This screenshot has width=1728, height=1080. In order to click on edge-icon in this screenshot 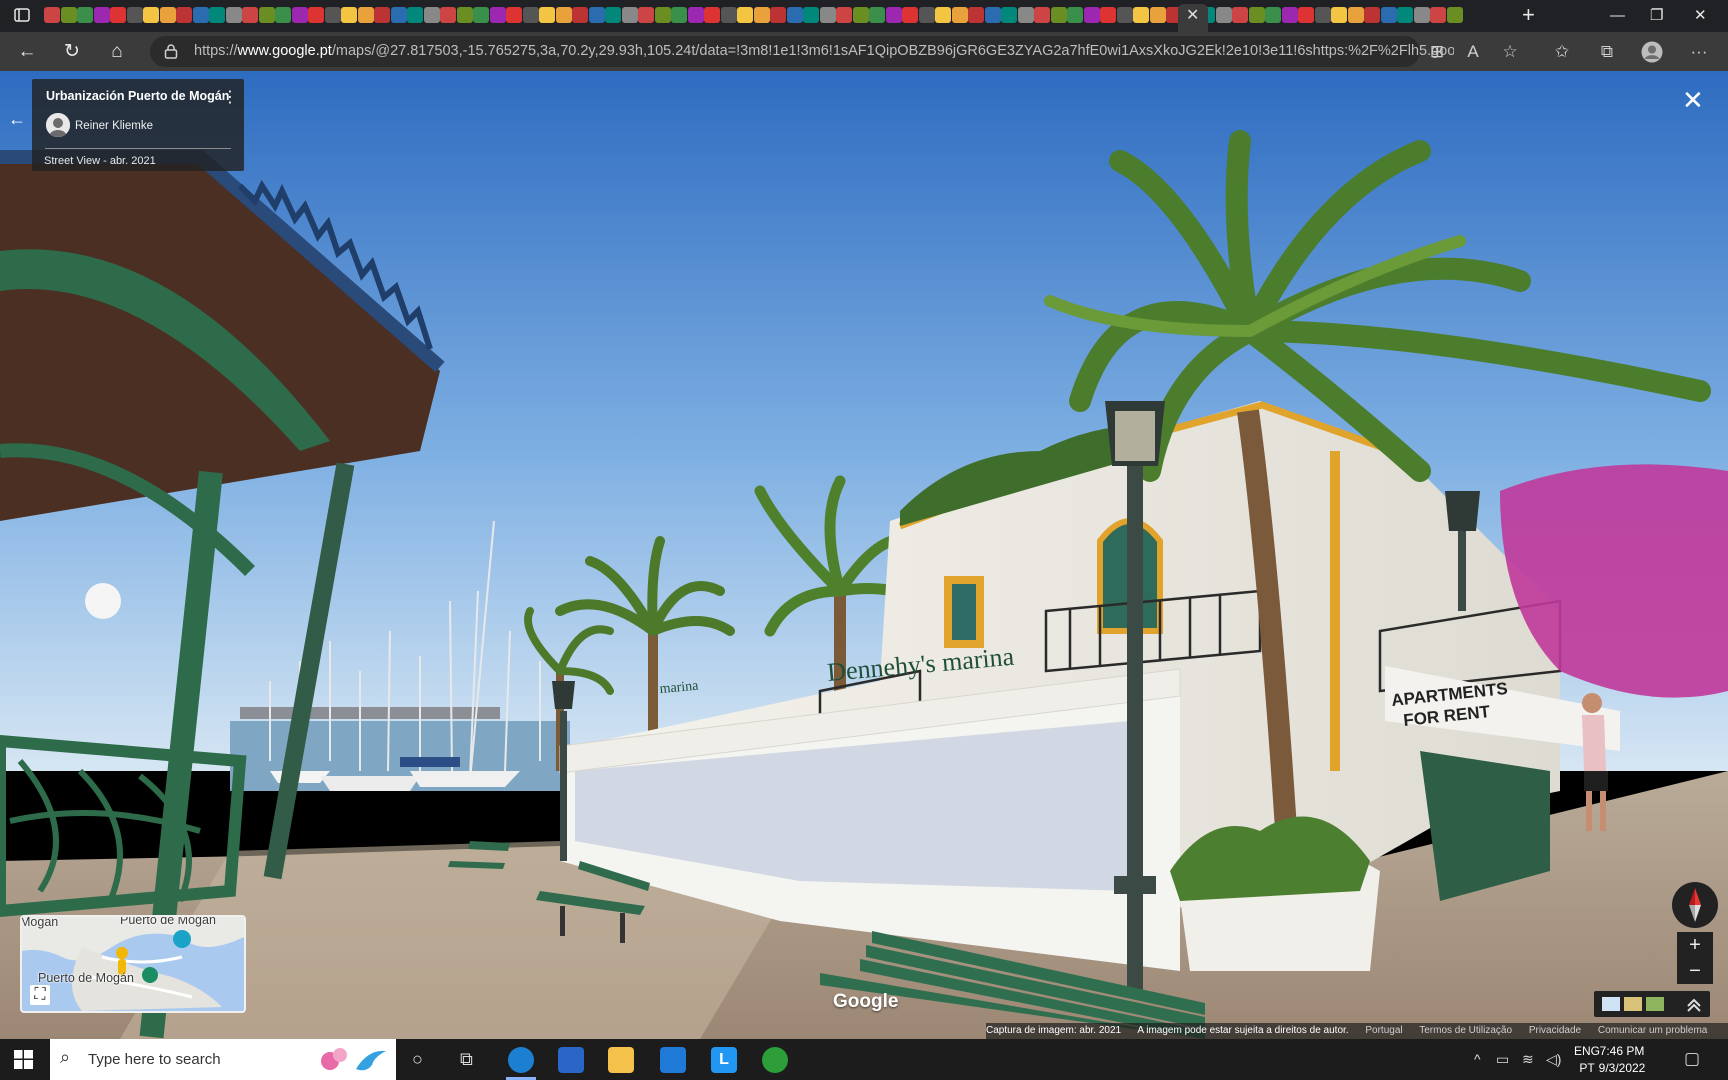, I will do `click(521, 1060)`.